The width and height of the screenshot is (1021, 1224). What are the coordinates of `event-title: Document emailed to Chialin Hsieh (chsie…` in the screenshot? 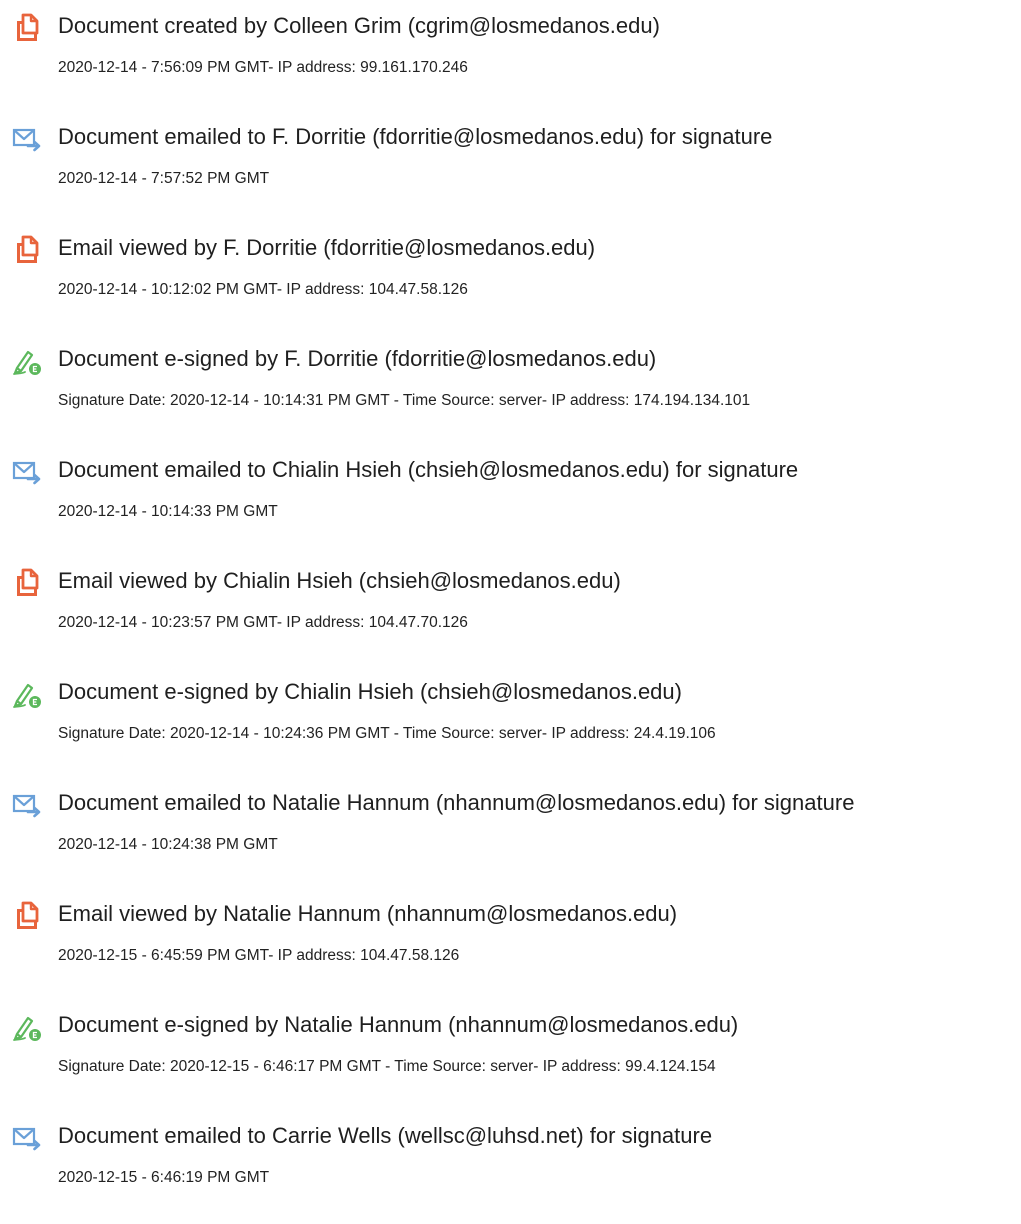 It's located at (428, 469).